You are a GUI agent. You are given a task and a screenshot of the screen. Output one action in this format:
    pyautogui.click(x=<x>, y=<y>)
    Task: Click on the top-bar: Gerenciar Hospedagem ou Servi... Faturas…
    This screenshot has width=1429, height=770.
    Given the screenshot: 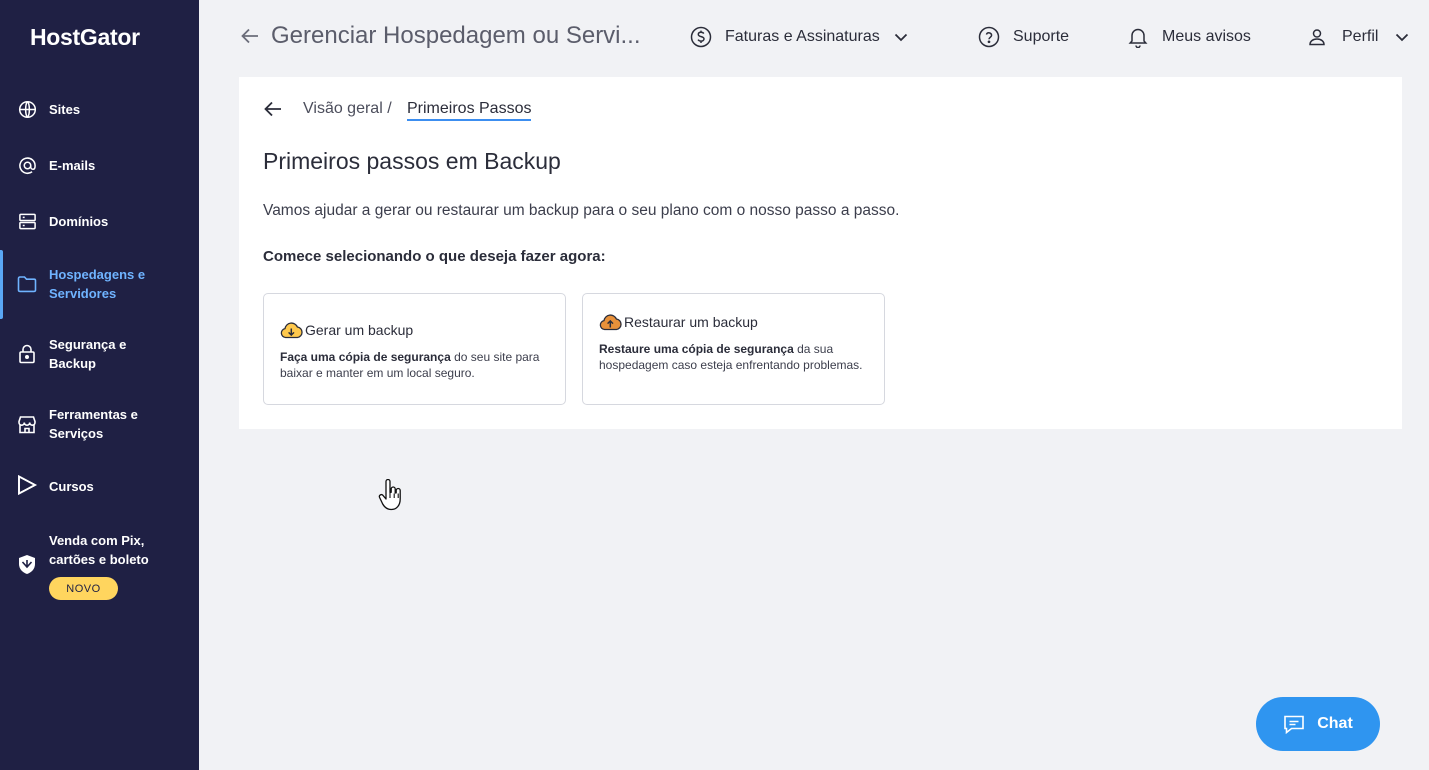 What is the action you would take?
    pyautogui.click(x=814, y=37)
    